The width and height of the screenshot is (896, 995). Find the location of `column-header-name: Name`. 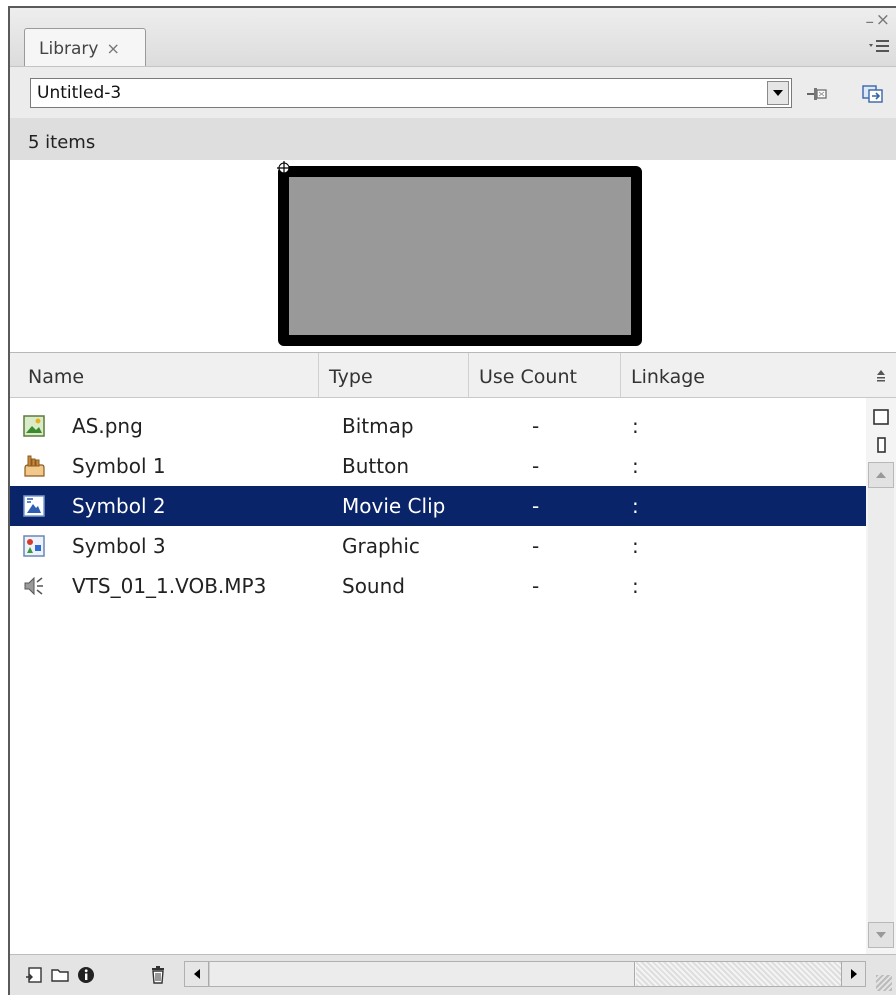

column-header-name: Name is located at coordinates (168, 375).